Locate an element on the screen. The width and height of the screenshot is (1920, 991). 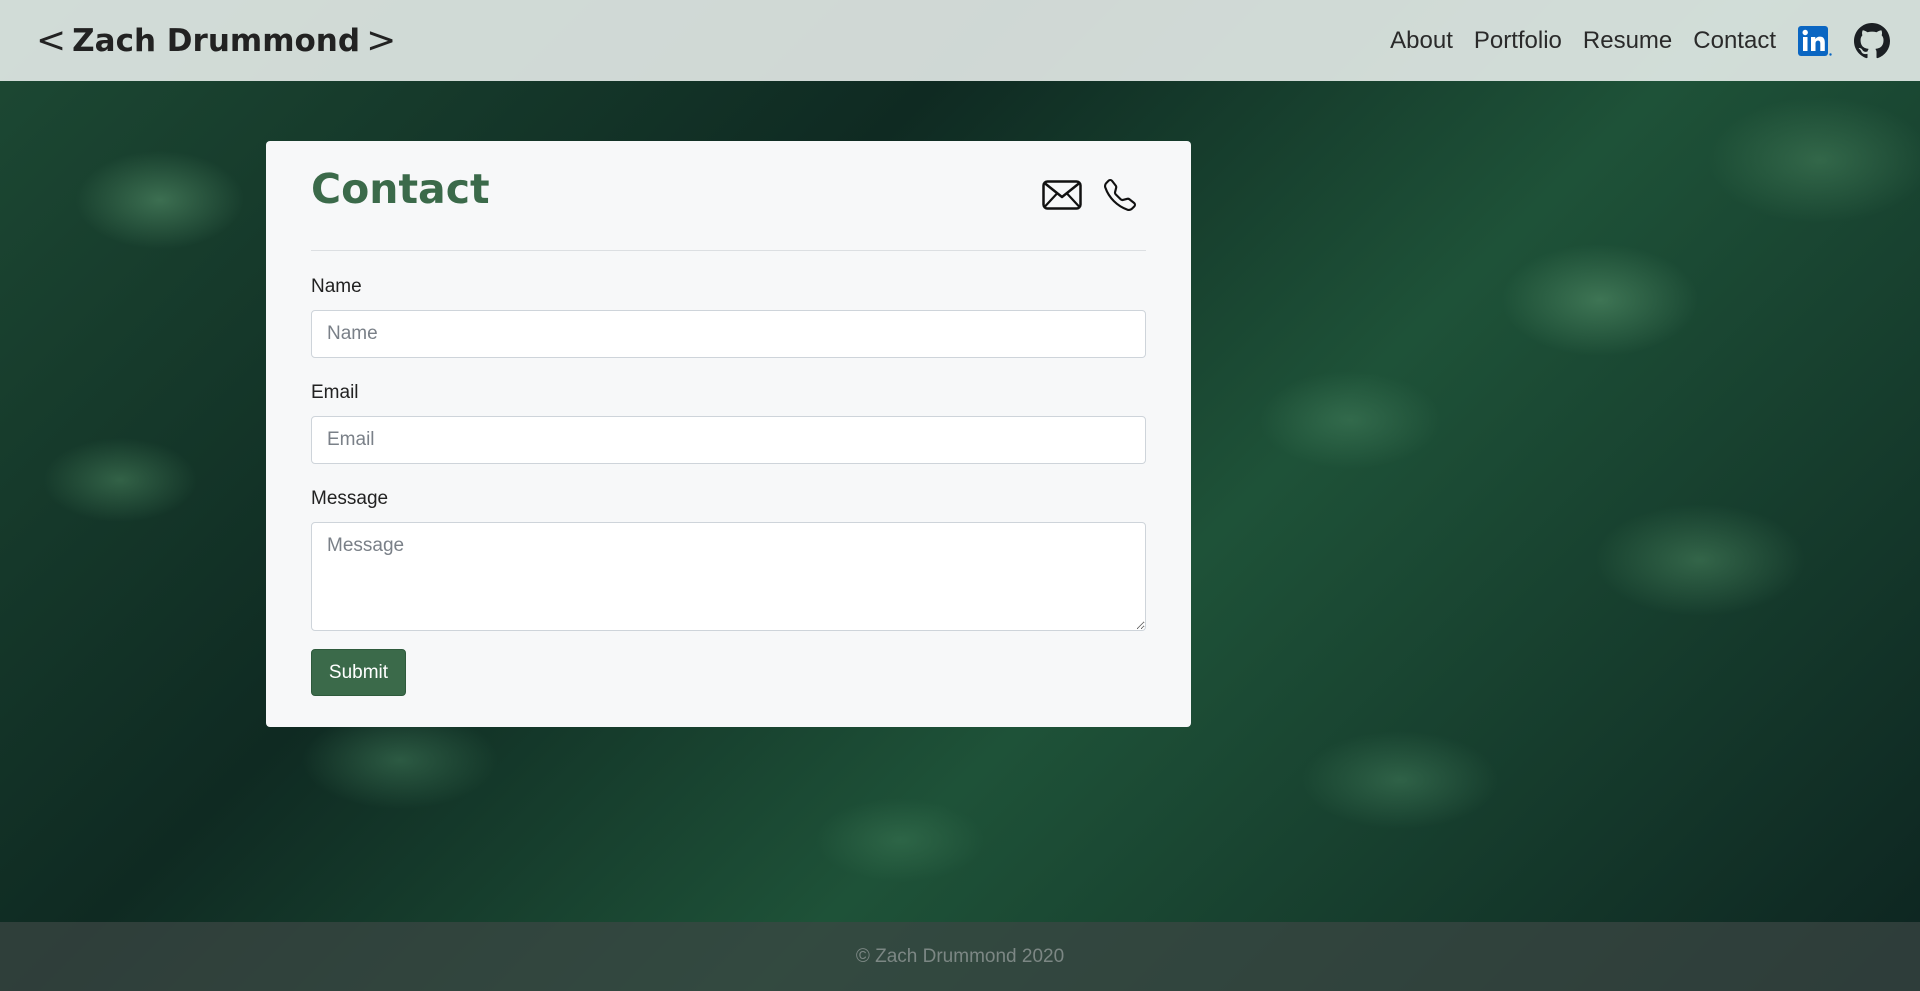
nav-link-about: About is located at coordinates (1421, 41).